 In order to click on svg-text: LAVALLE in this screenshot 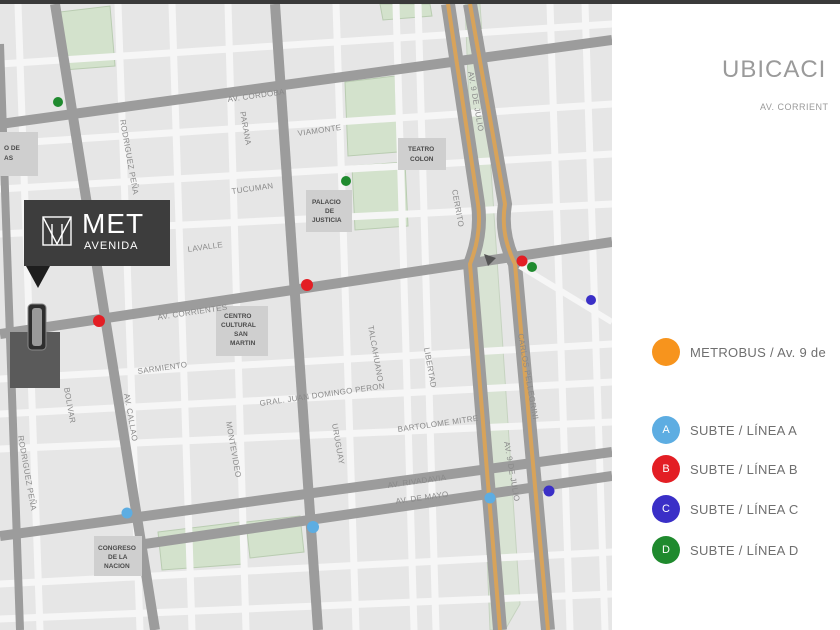, I will do `click(205, 247)`.